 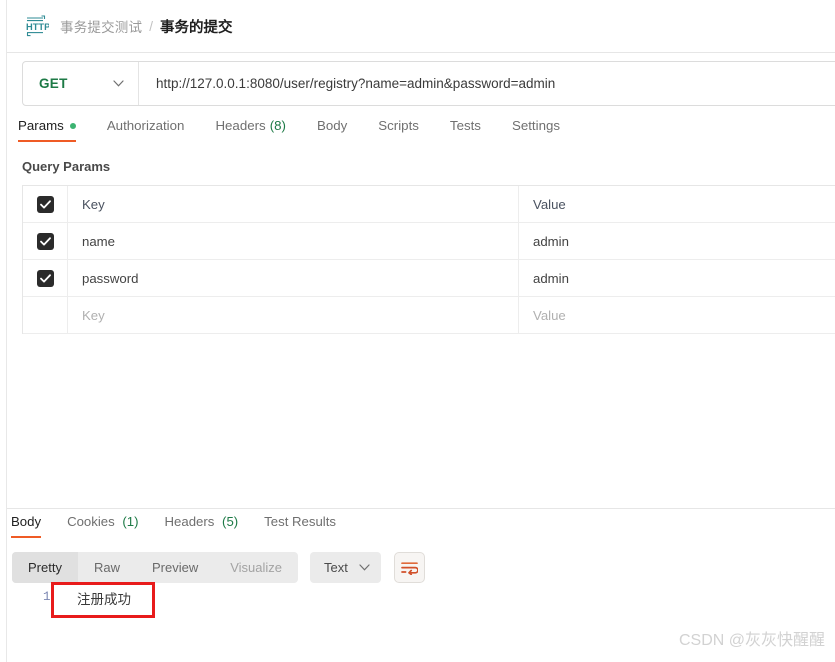 What do you see at coordinates (101, 26) in the screenshot?
I see `breadcrumb-collection: 事务提交测试` at bounding box center [101, 26].